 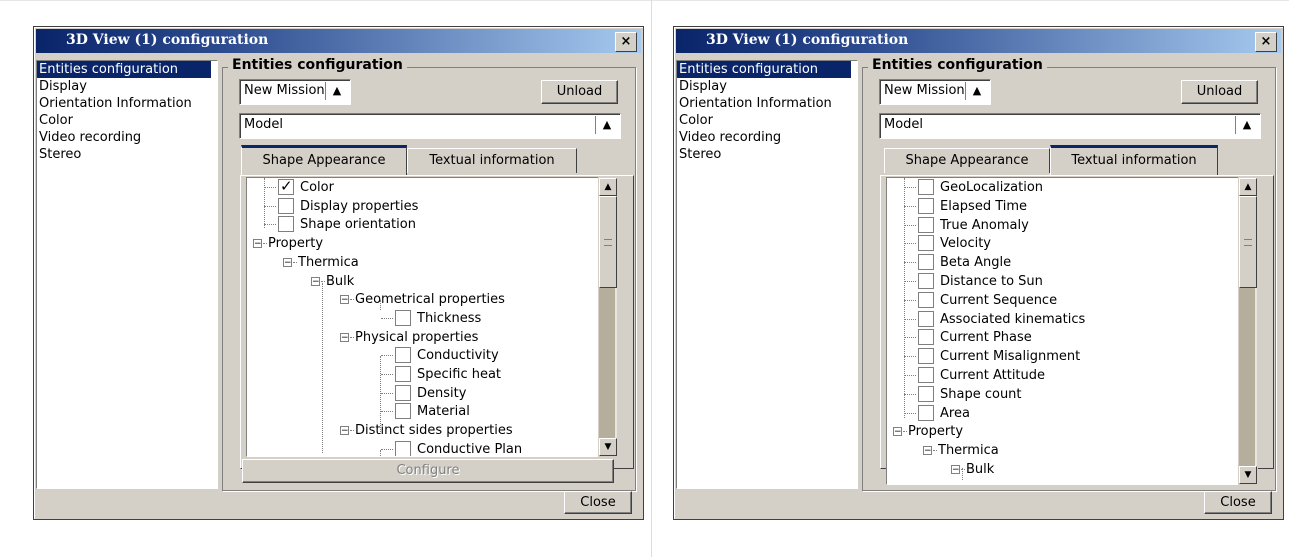 I want to click on tree-node-current-sequence: Current Sequence, so click(x=1063, y=300).